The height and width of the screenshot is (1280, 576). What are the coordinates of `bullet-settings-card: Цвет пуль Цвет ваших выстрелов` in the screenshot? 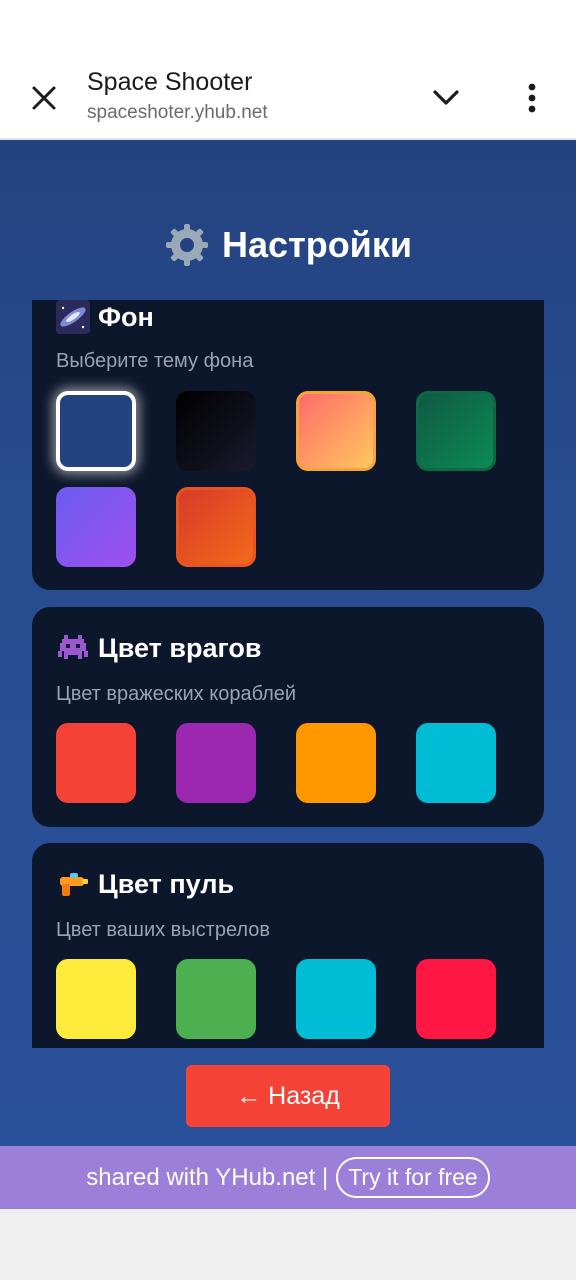 It's located at (288, 945).